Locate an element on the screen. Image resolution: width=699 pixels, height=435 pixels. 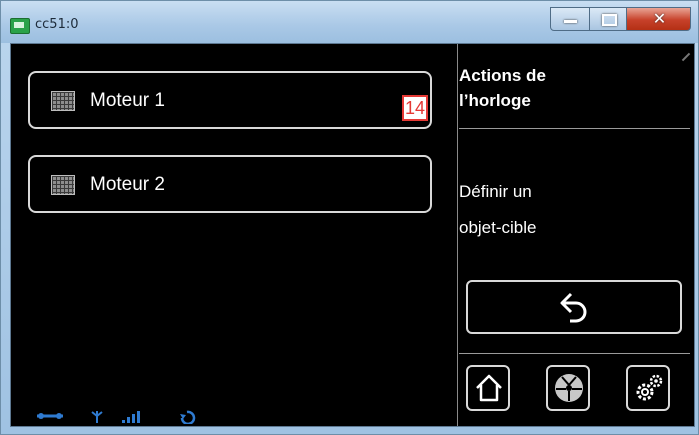
status-icons is located at coordinates (116, 418).